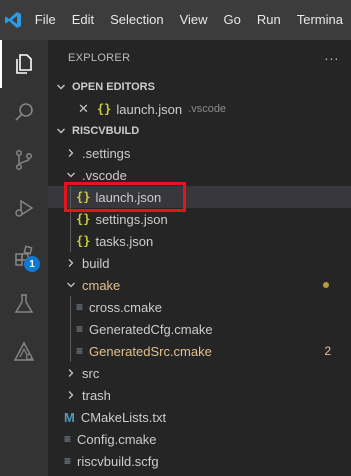 This screenshot has width=351, height=476. What do you see at coordinates (199, 175) in the screenshot?
I see `tree-folder-item: .vscode` at bounding box center [199, 175].